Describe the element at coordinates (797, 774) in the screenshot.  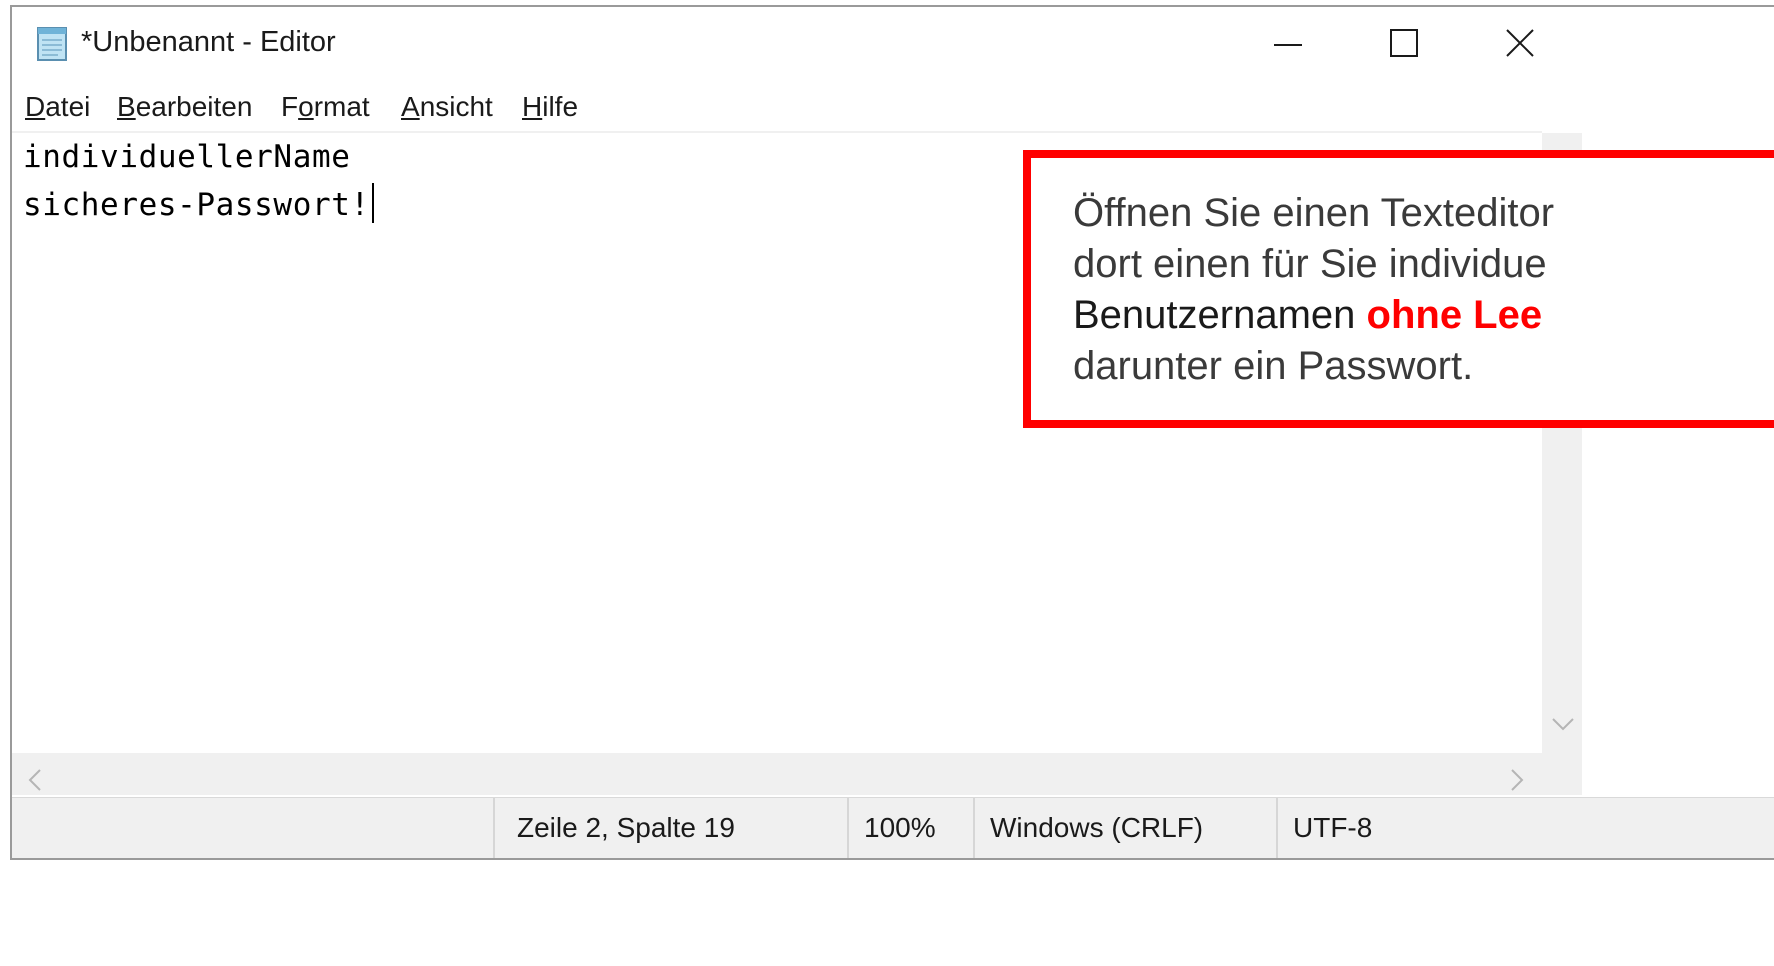
I see `horizontal-scrollbar` at that location.